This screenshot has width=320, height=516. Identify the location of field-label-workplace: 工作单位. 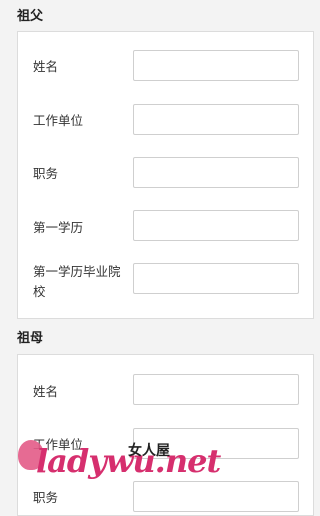
(58, 120).